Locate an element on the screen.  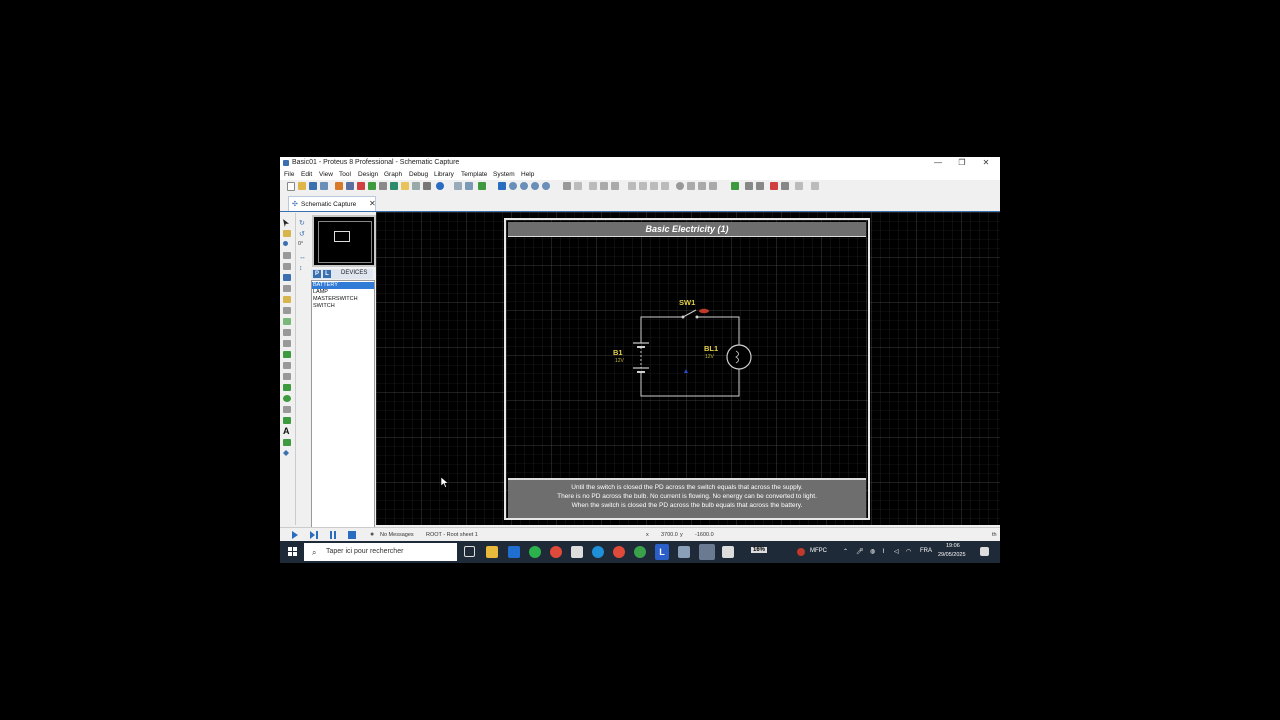
text-script-icon is located at coordinates (287, 266).